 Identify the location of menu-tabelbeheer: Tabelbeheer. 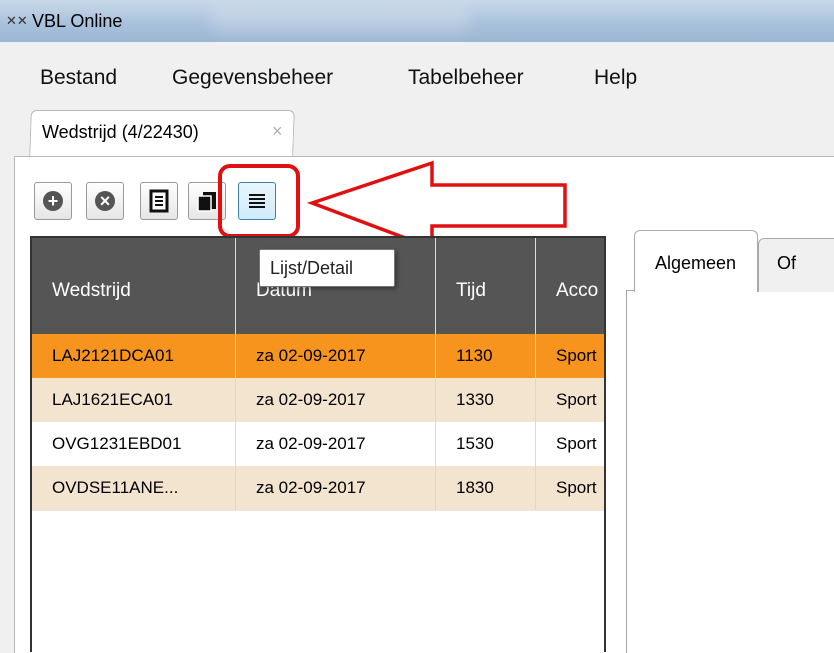
(466, 78).